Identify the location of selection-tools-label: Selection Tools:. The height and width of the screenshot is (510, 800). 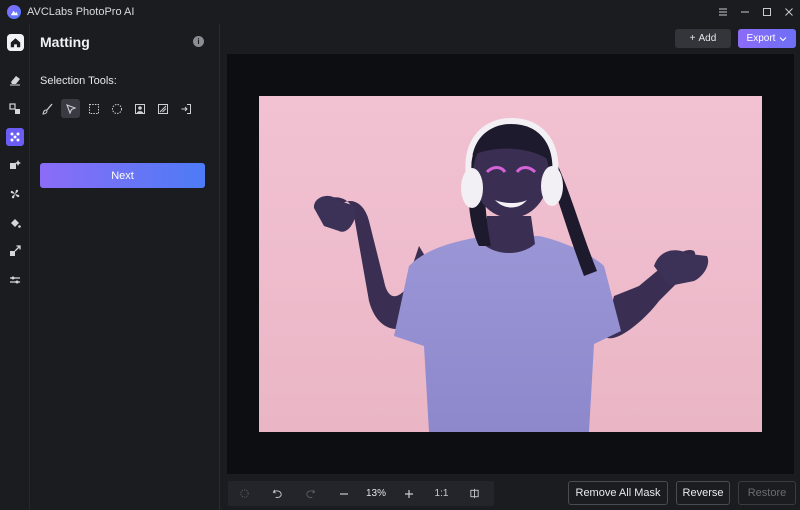
(78, 81).